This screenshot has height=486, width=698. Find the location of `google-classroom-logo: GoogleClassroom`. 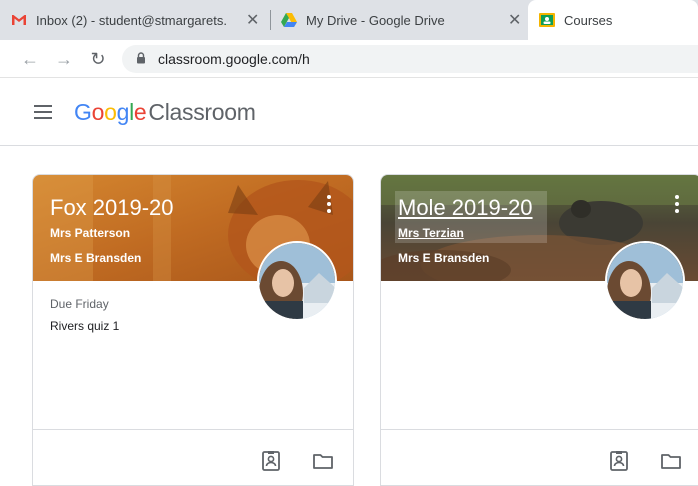

google-classroom-logo: GoogleClassroom is located at coordinates (165, 112).